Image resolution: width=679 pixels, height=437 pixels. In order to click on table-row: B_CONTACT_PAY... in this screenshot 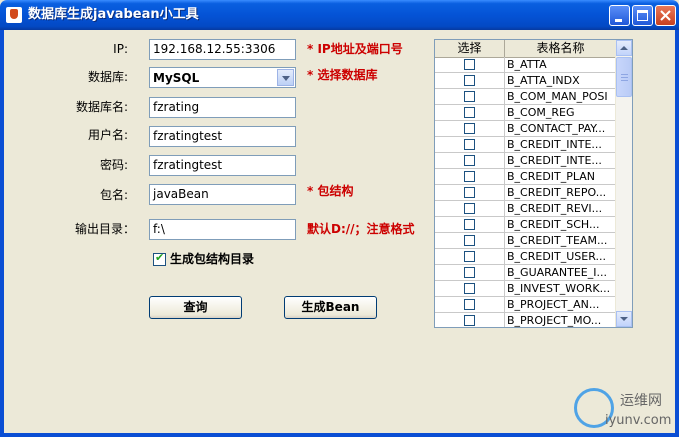, I will do `click(526, 129)`.